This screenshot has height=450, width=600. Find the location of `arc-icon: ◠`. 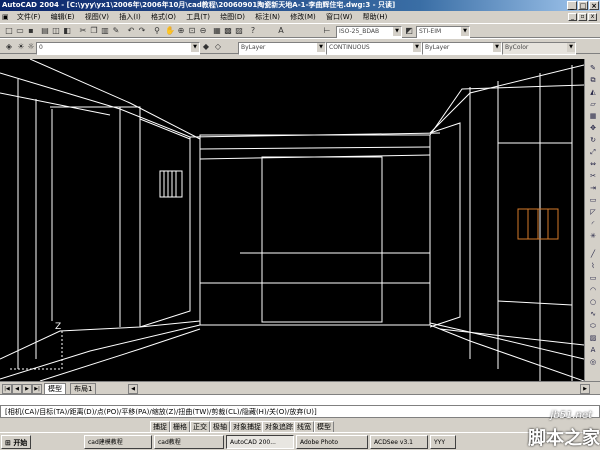

arc-icon: ◠ is located at coordinates (593, 290).